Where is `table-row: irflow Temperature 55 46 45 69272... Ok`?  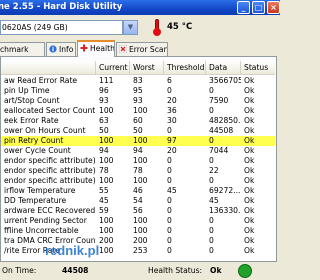
table-row: irflow Temperature 55 46 45 69272... Ok is located at coordinates (138, 191).